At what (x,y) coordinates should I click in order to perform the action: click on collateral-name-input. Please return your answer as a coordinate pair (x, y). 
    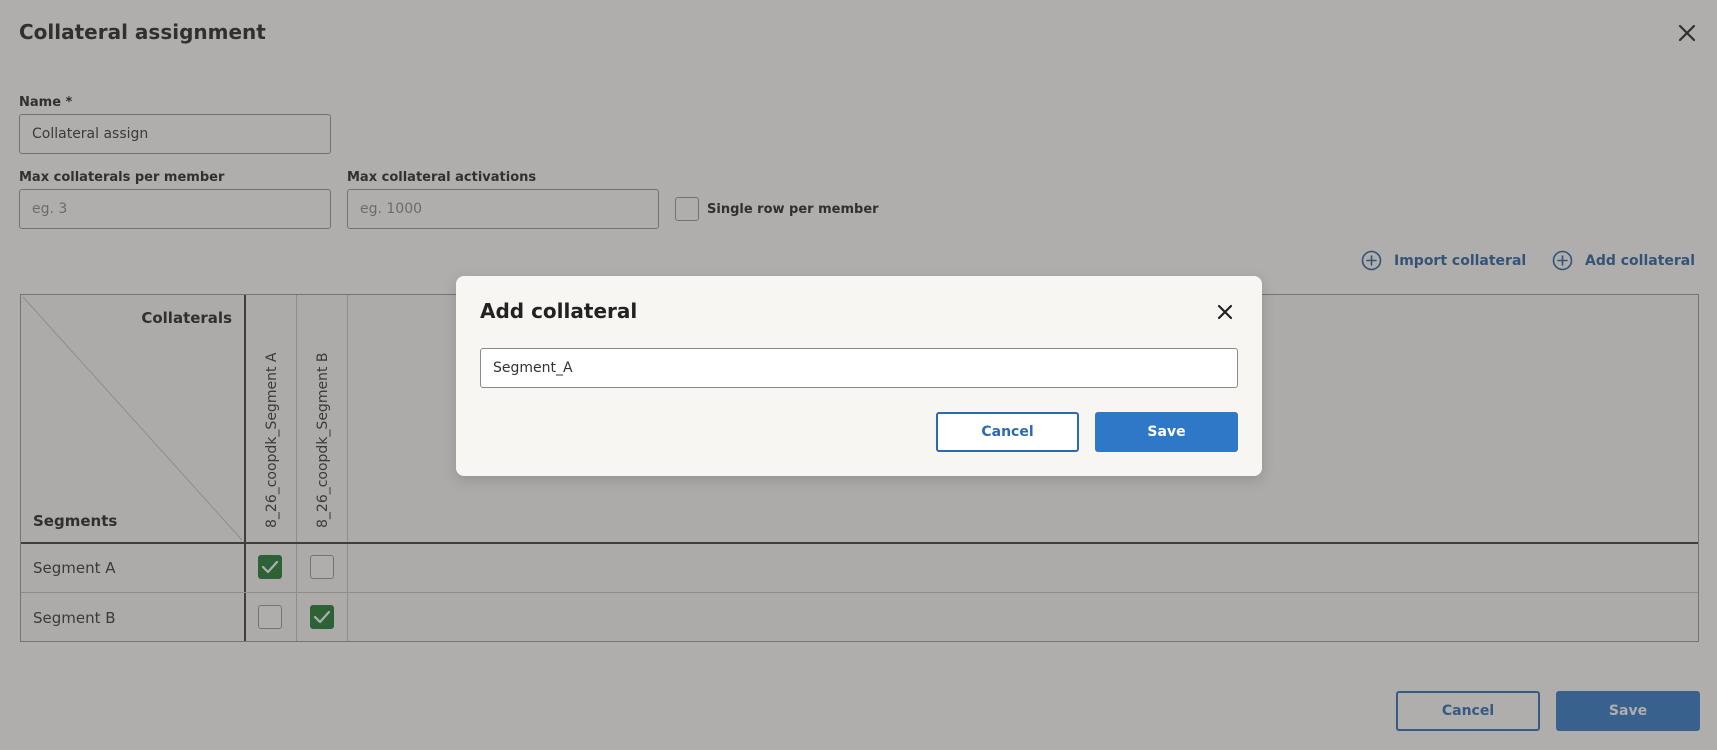
    Looking at the image, I should click on (859, 368).